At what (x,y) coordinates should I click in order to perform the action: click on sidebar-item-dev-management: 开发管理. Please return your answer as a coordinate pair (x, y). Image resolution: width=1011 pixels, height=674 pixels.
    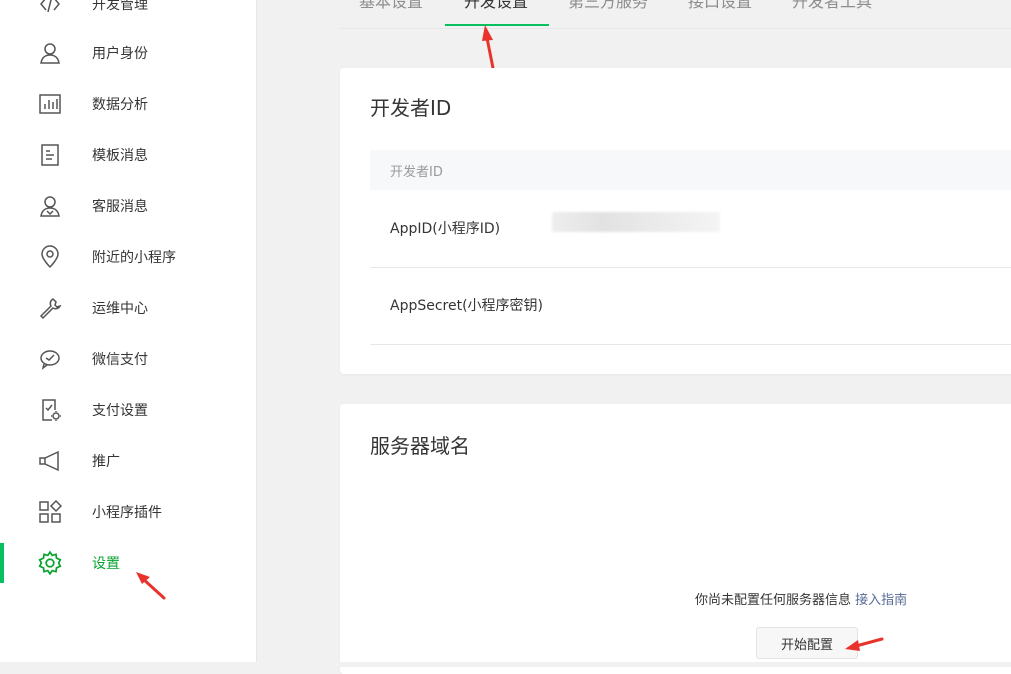
    Looking at the image, I should click on (128, 12).